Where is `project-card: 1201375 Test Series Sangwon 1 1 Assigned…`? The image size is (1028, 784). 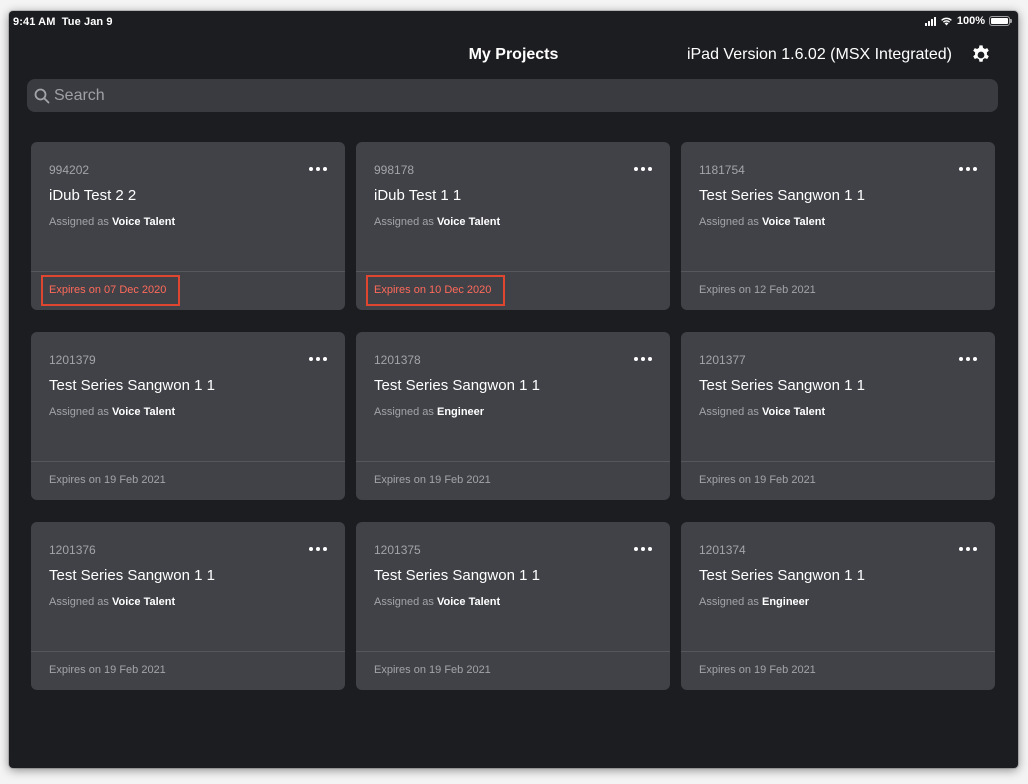
project-card: 1201375 Test Series Sangwon 1 1 Assigned… is located at coordinates (513, 606).